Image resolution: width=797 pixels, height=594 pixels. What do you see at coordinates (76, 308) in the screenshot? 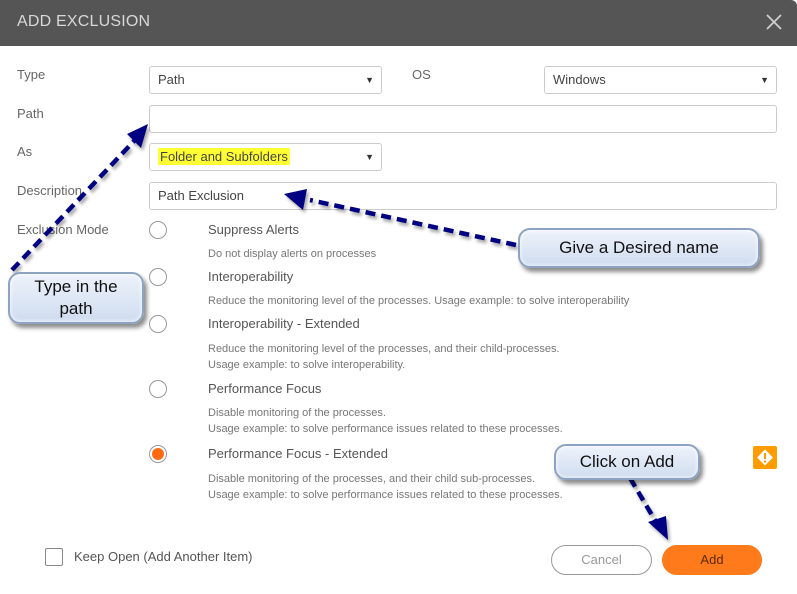
I see `callout-line: path` at bounding box center [76, 308].